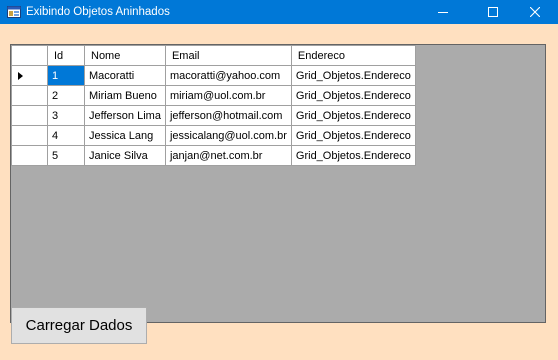 The width and height of the screenshot is (558, 360). I want to click on cell-nome: Miriam Bueno, so click(125, 95).